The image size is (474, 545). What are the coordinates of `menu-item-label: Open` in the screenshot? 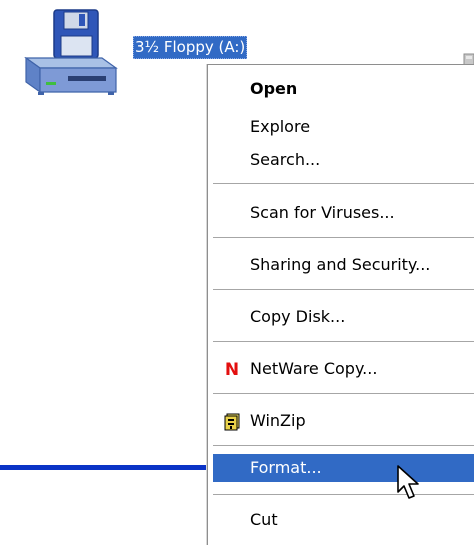 It's located at (274, 88).